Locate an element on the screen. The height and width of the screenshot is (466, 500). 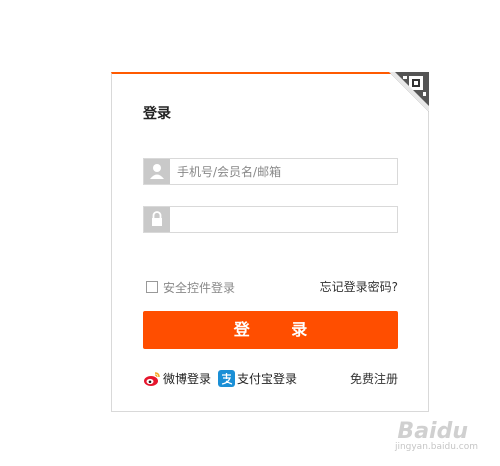
alipay-login-link: 支付宝登录 is located at coordinates (257, 378).